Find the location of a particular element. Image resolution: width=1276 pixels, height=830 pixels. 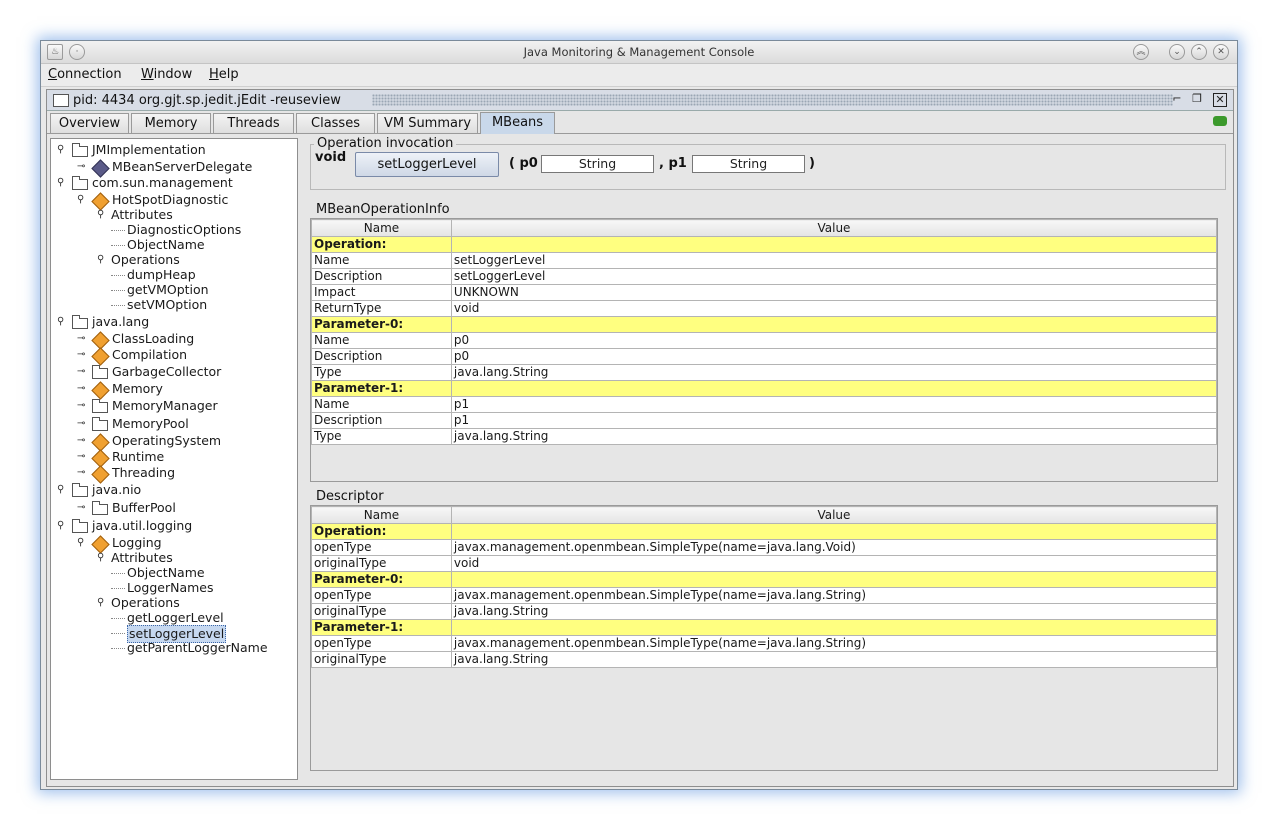

table-row: Name p1 is located at coordinates (764, 404).